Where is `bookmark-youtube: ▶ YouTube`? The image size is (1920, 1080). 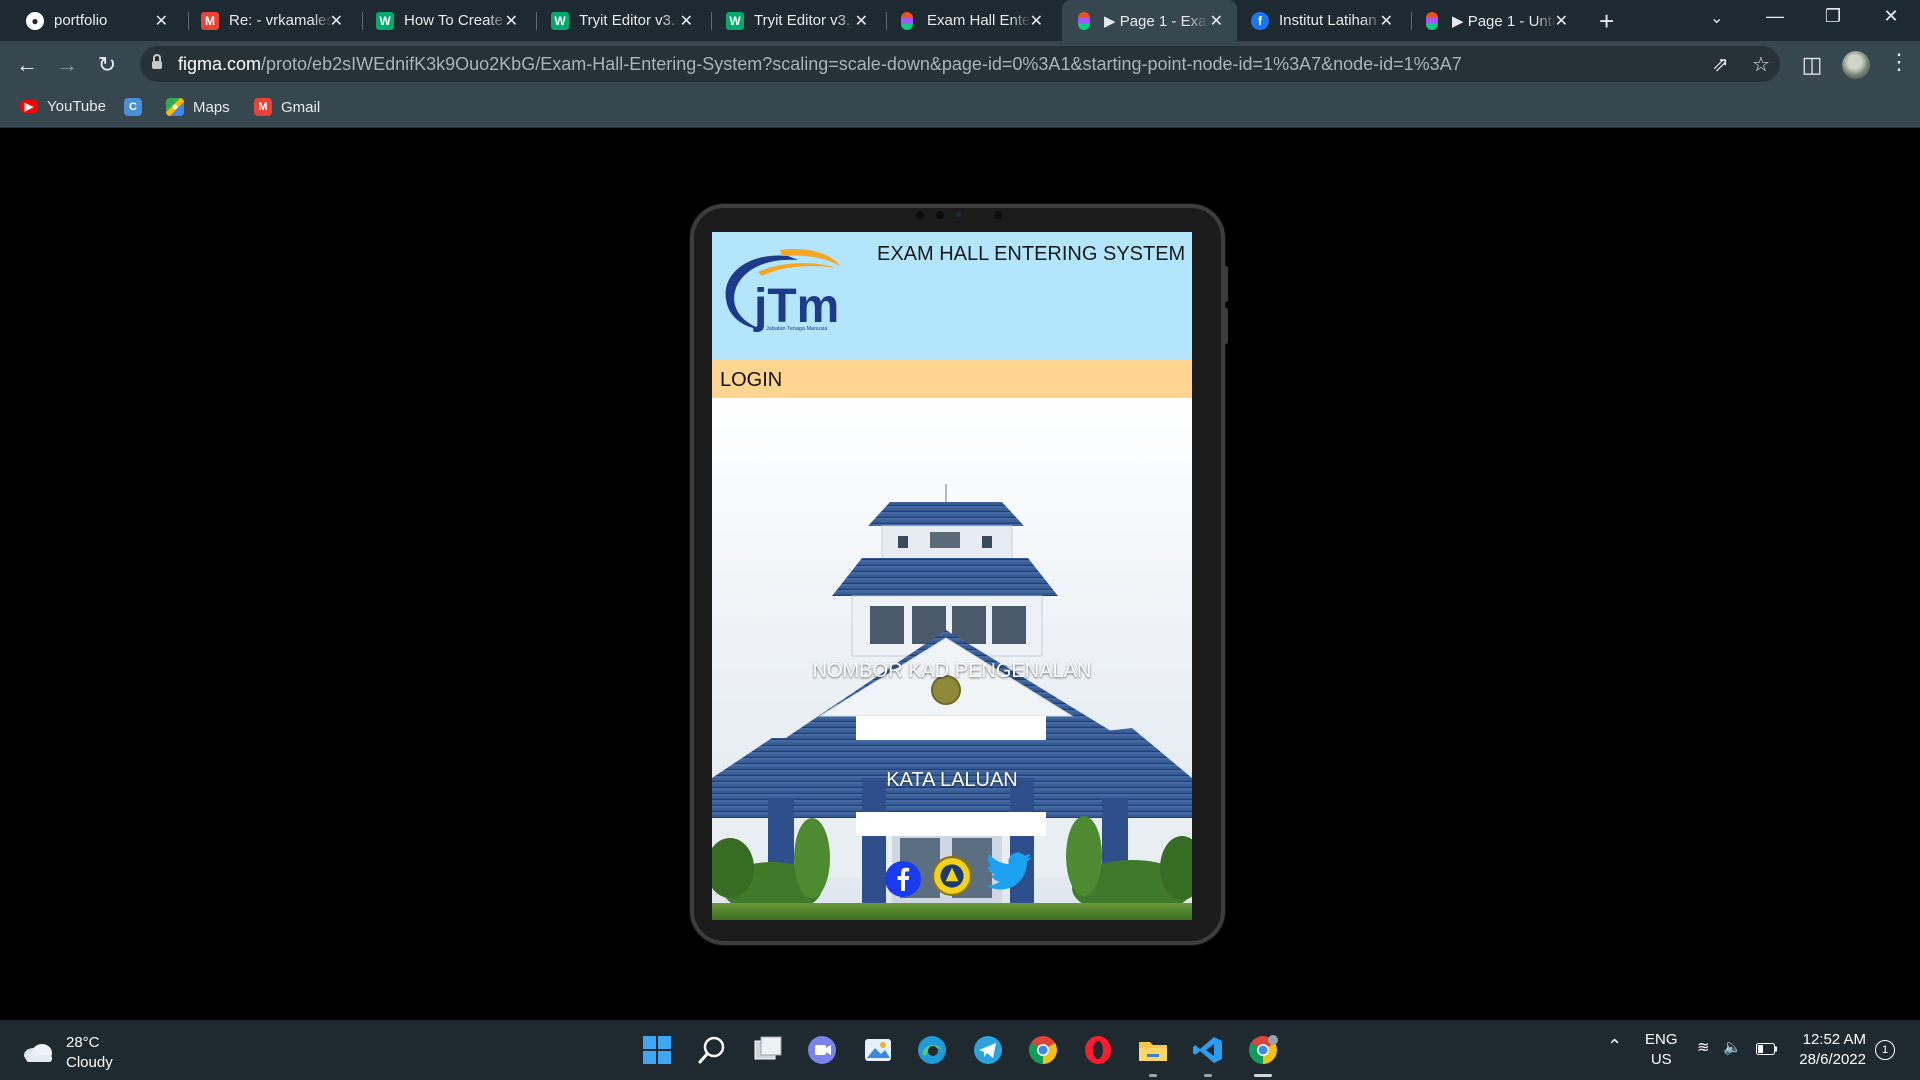 bookmark-youtube: ▶ YouTube is located at coordinates (63, 106).